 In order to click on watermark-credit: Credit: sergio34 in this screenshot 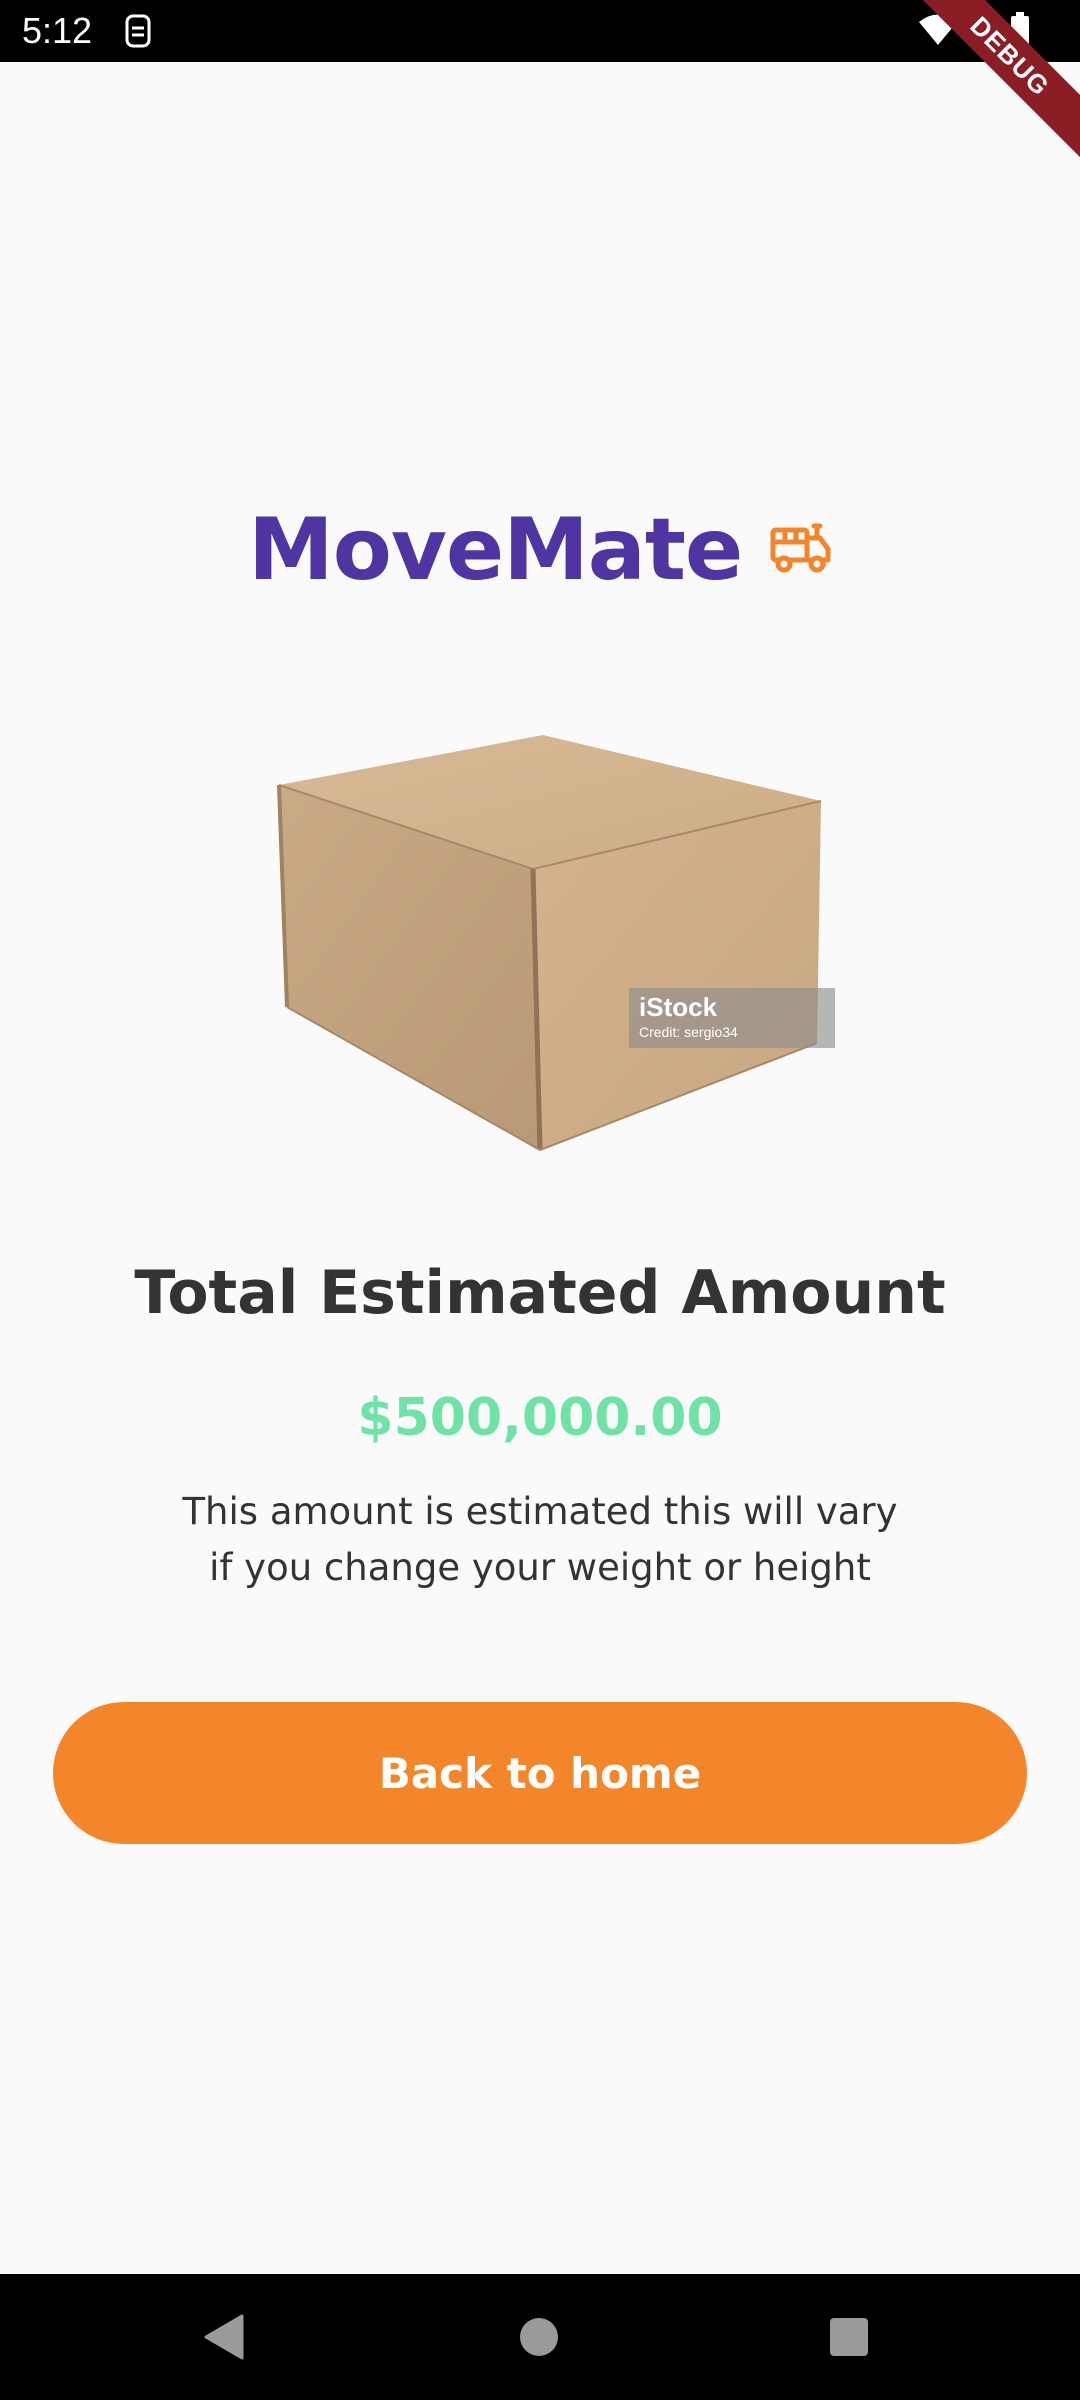, I will do `click(688, 1032)`.